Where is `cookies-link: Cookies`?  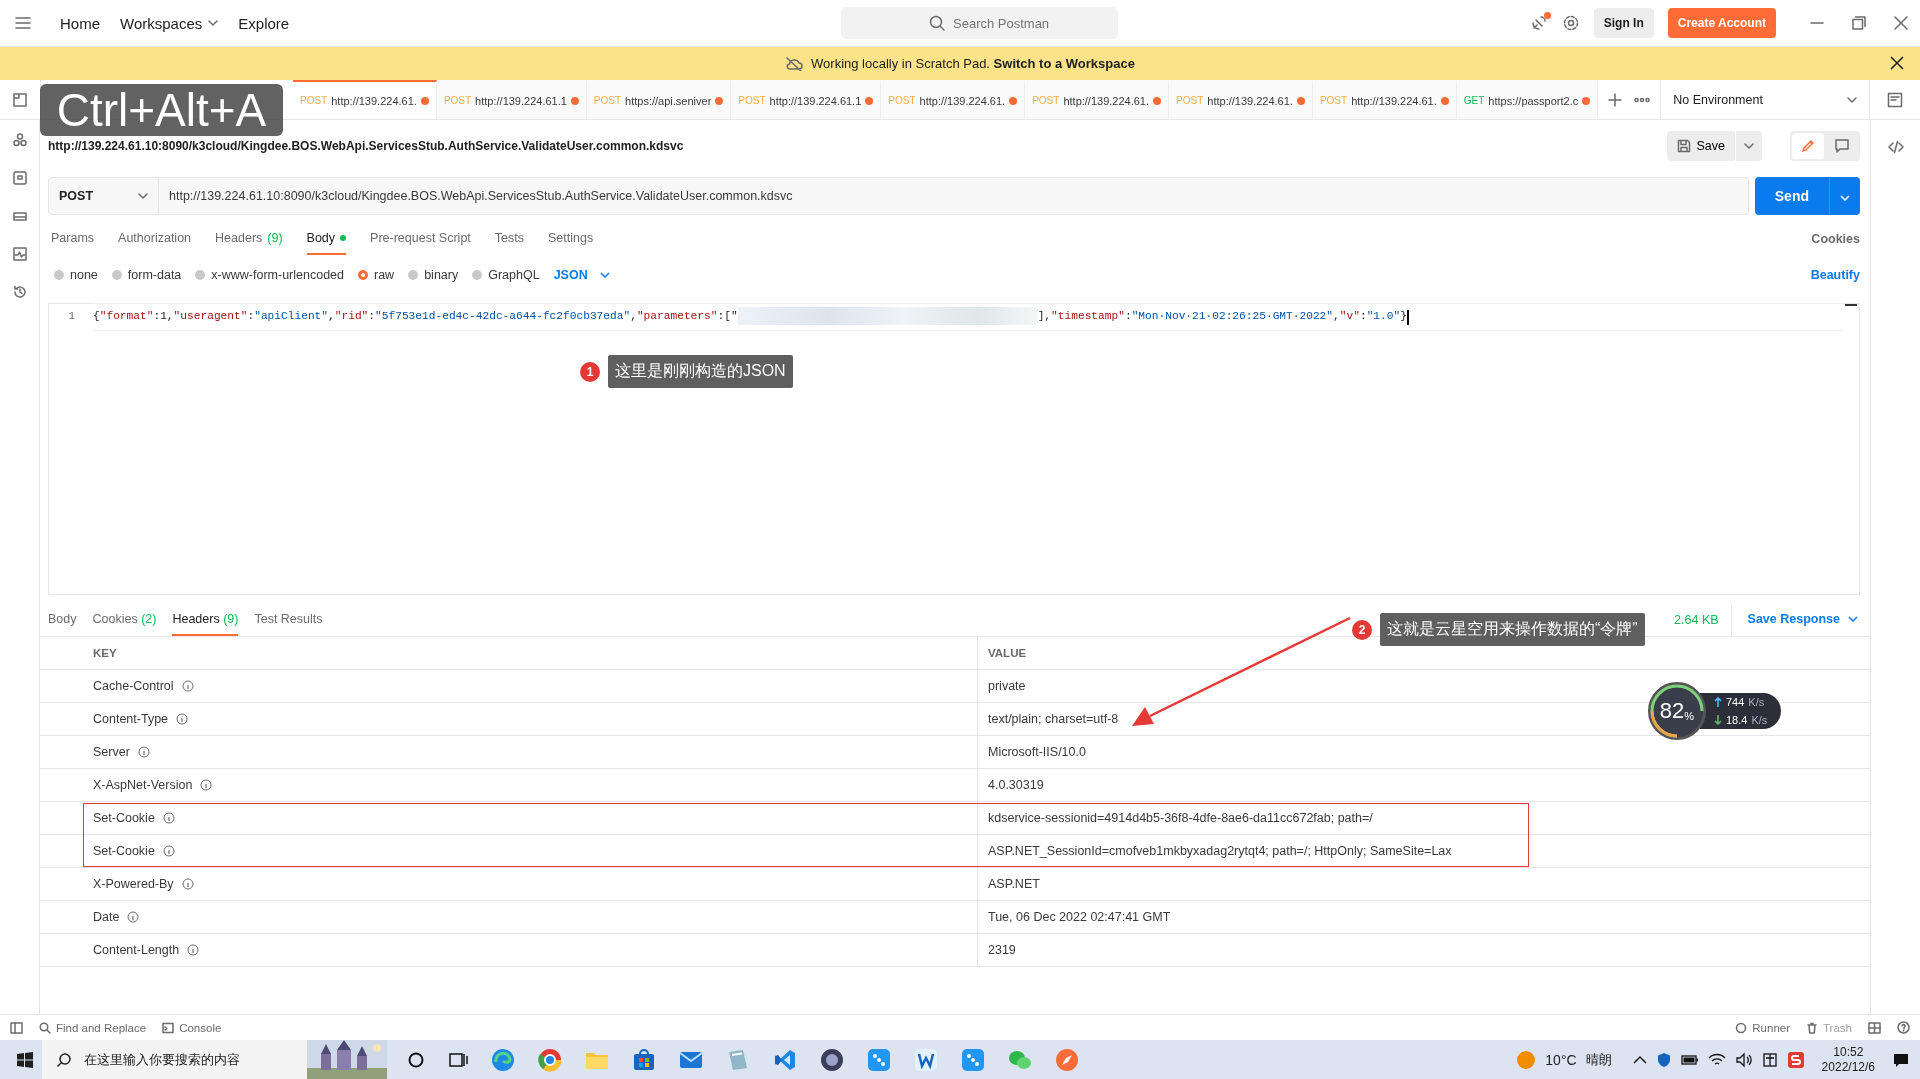 cookies-link: Cookies is located at coordinates (1835, 239).